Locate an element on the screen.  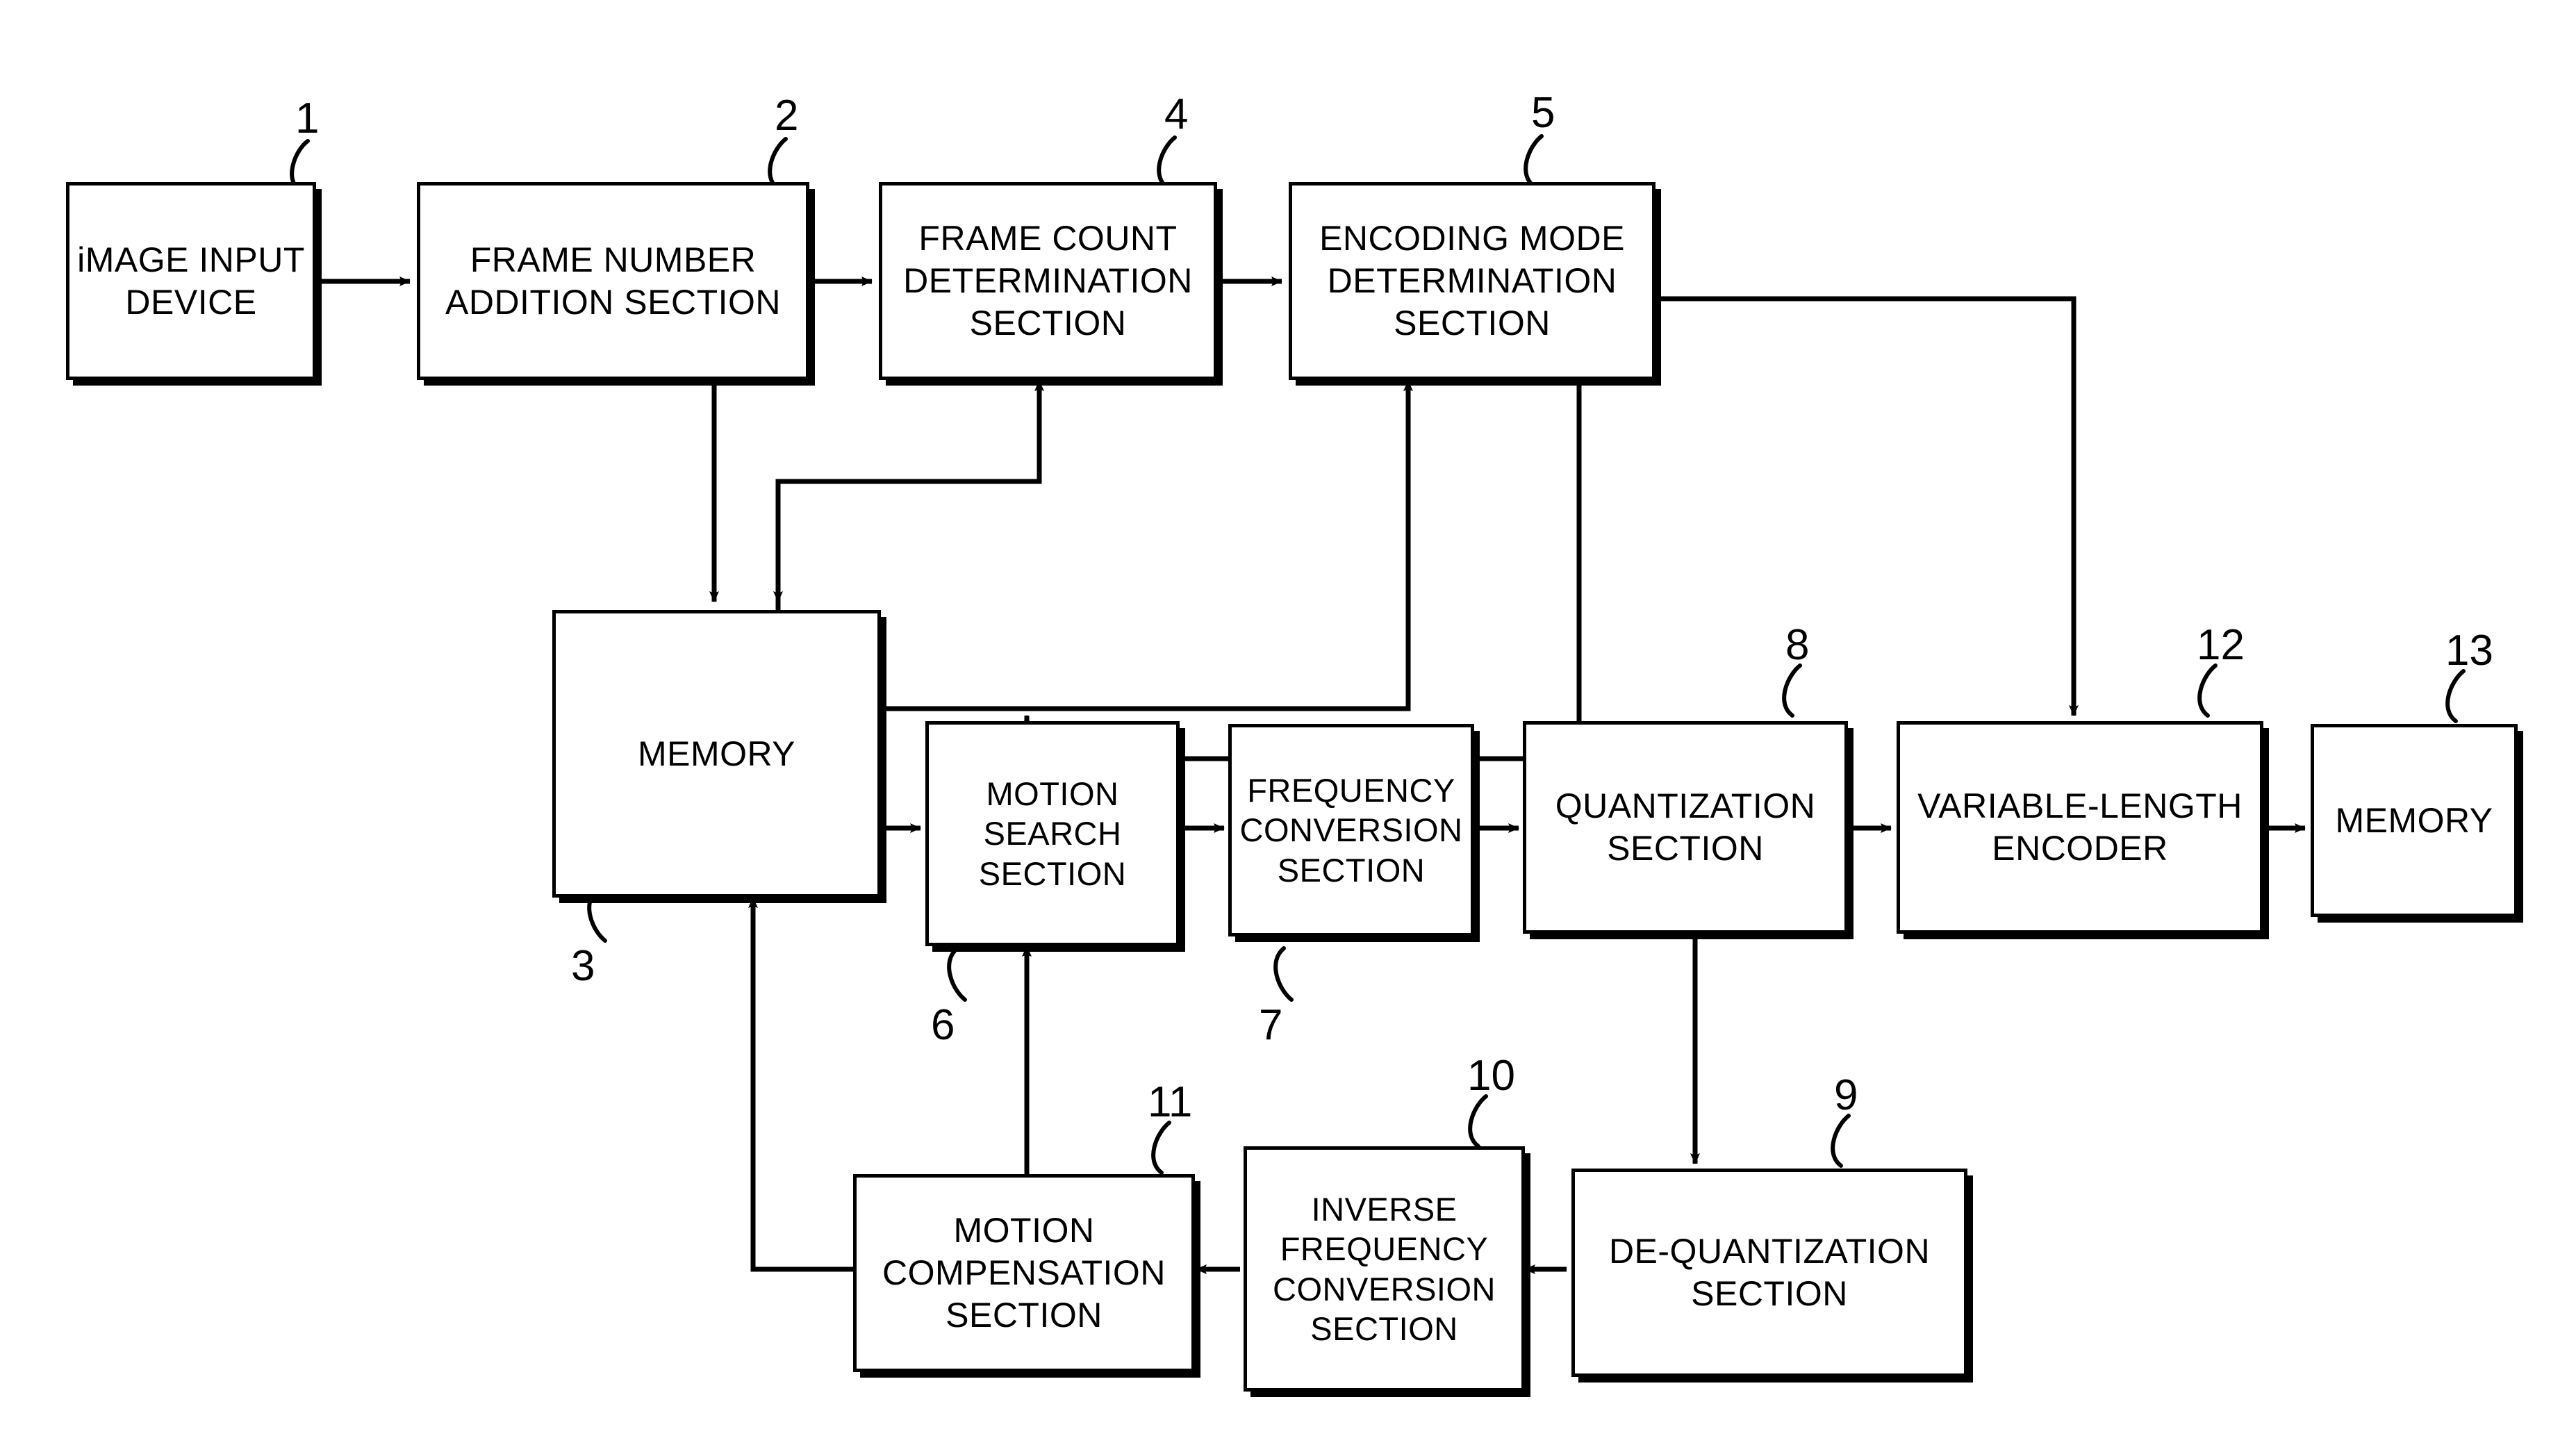
wire-encoding-mode-to-variable-length-encoder is located at coordinates (1868, 506).